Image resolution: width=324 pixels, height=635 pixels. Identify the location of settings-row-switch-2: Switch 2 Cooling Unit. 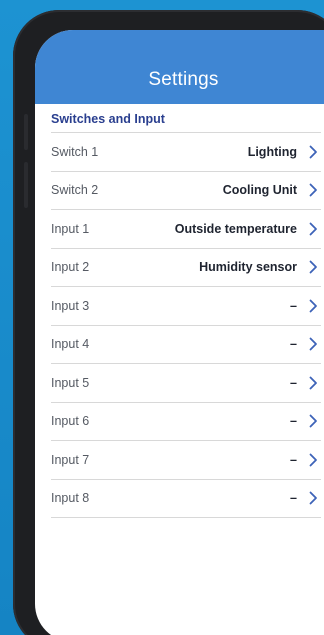
(186, 191).